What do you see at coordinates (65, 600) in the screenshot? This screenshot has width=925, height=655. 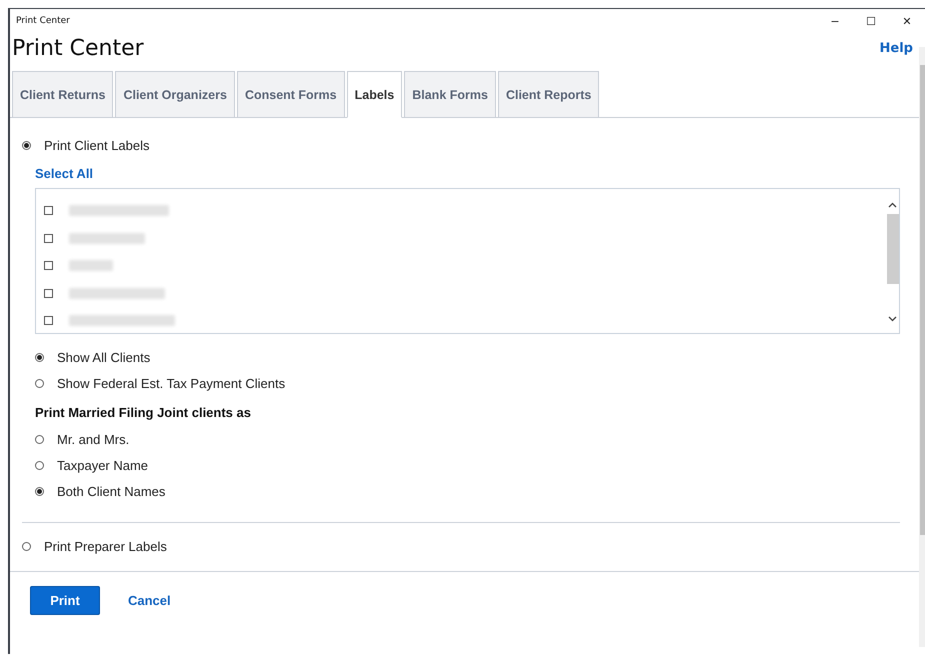 I see `print-button: Print` at bounding box center [65, 600].